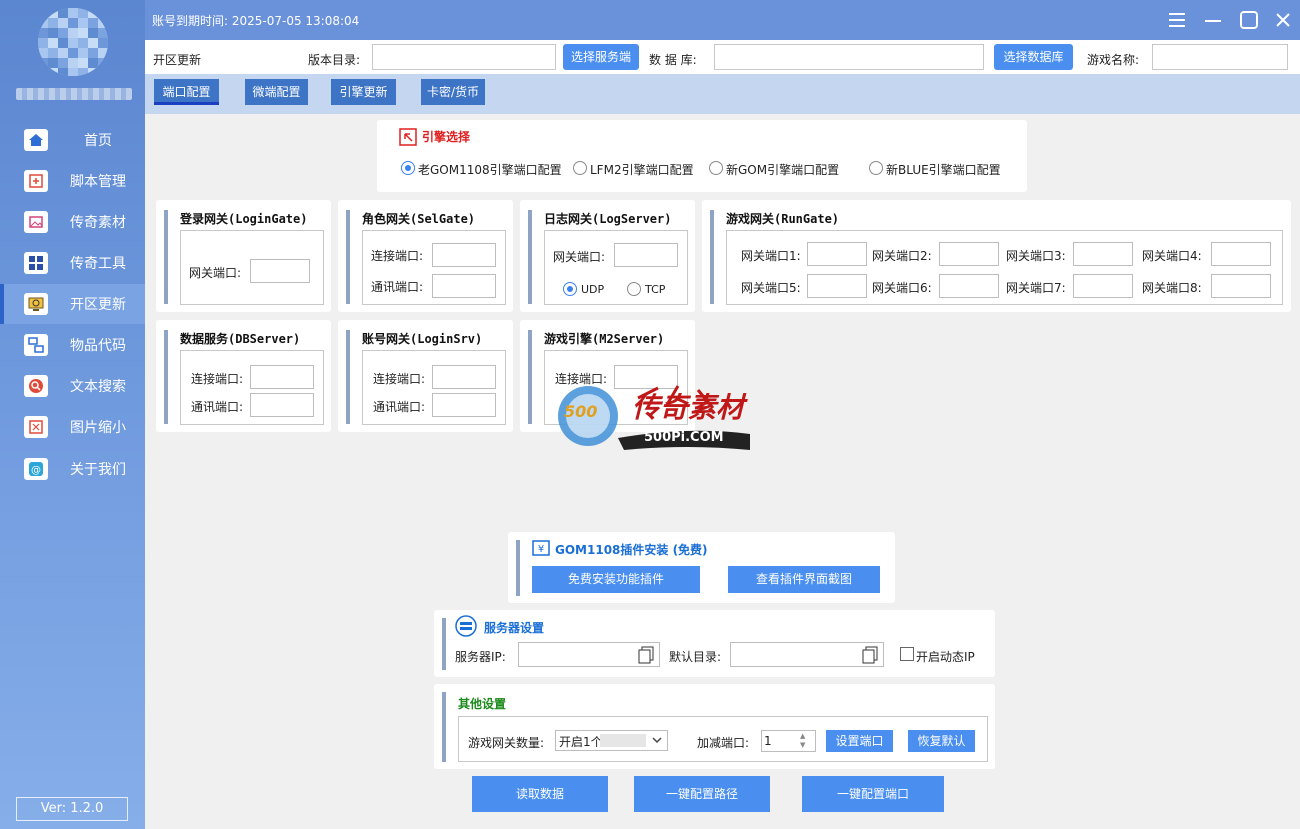 The image size is (1300, 829). I want to click on run-gate-port7-input, so click(1103, 286).